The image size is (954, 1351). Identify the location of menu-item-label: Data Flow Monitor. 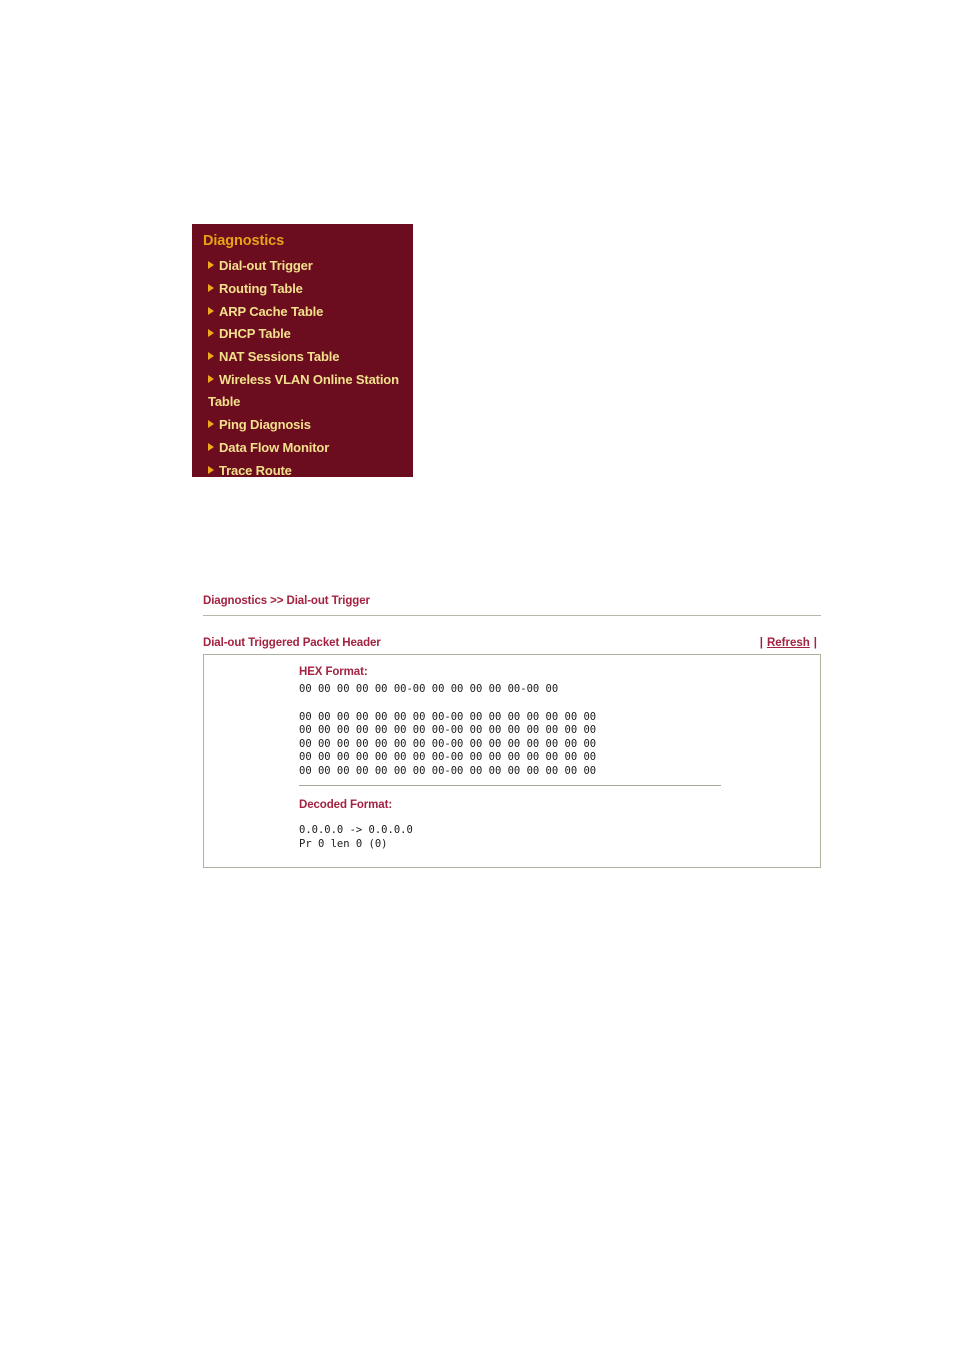
(274, 447).